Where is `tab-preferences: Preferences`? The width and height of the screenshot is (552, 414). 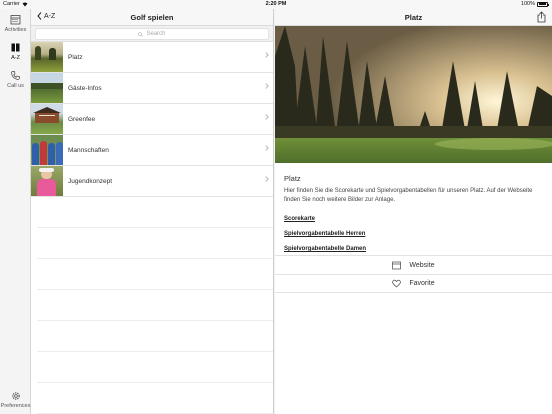 tab-preferences: Preferences is located at coordinates (15, 400).